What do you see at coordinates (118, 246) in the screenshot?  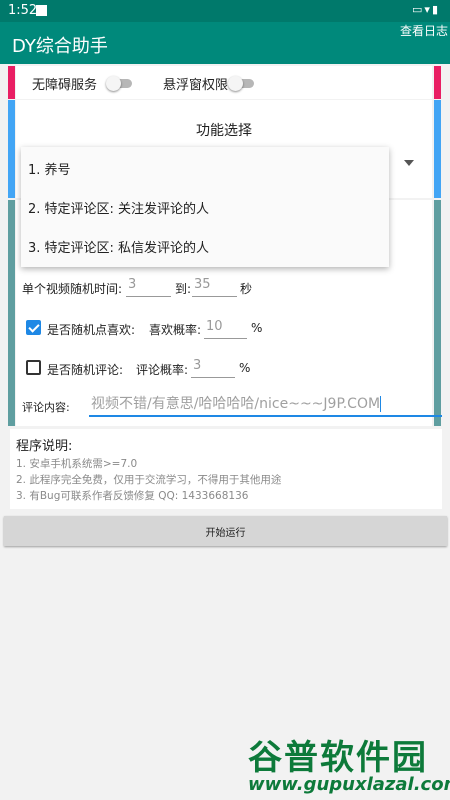 I see `dropdown-option: 3. 特定评论区: 私信发评论的人` at bounding box center [118, 246].